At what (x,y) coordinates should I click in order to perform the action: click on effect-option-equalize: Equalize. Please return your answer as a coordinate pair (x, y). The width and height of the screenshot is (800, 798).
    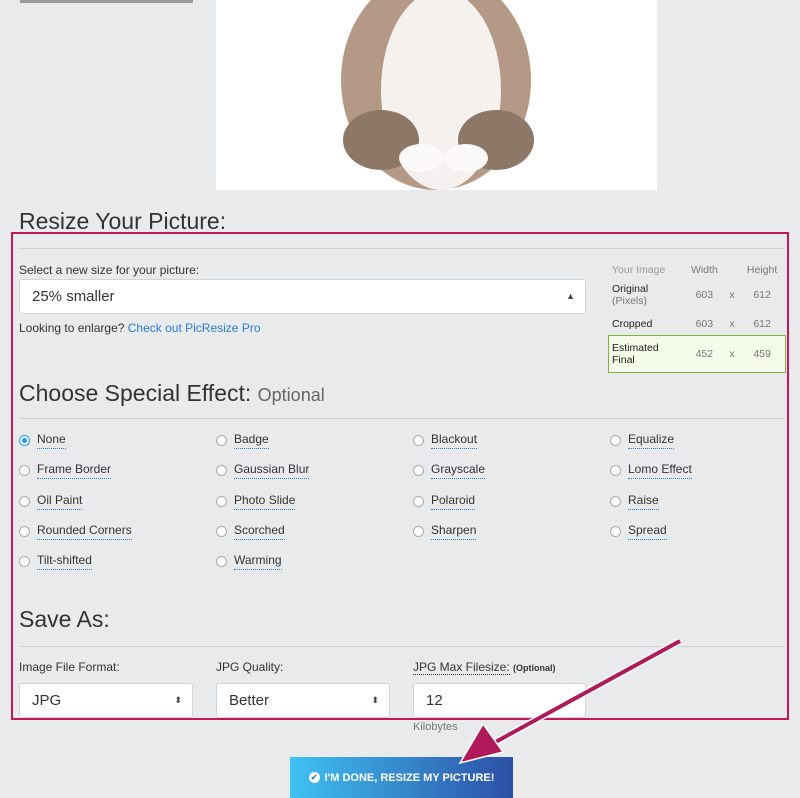
    Looking at the image, I should click on (642, 440).